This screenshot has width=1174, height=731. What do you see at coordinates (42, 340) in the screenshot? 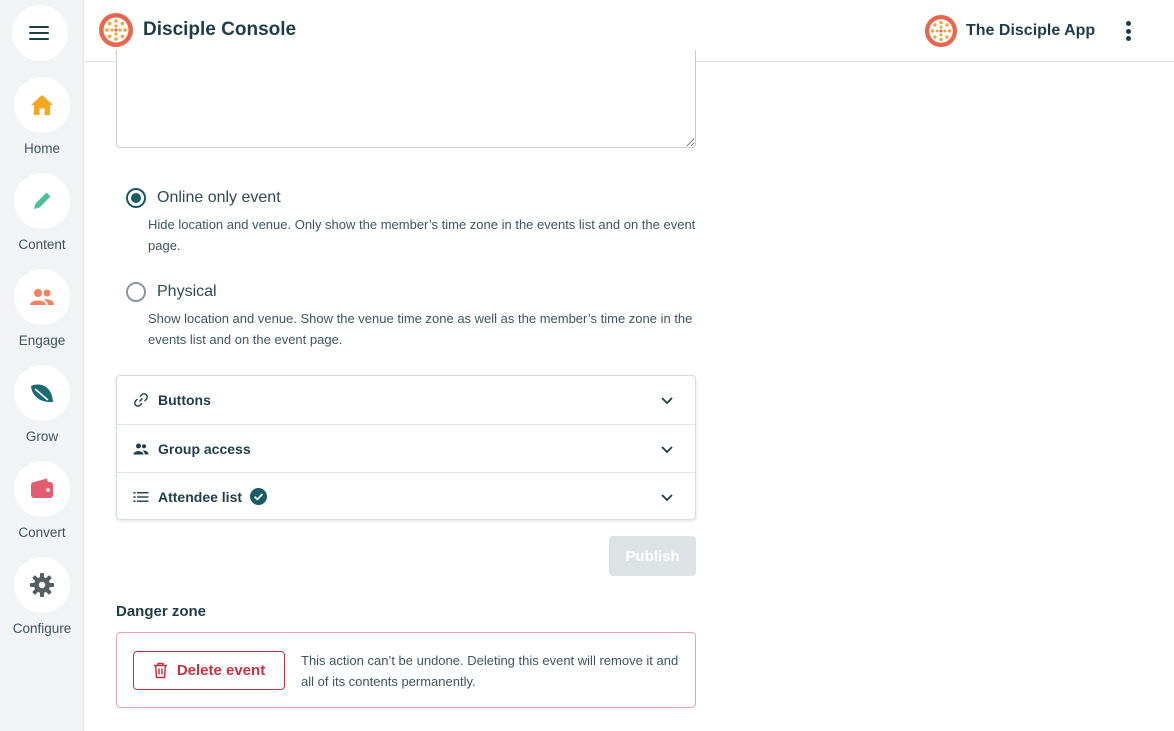
I see `sidebar-item-label: Engage` at bounding box center [42, 340].